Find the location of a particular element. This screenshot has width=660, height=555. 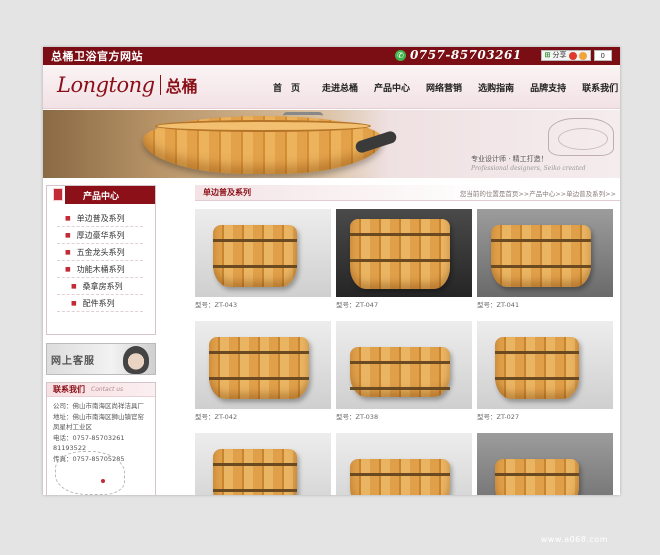

product-model: 型号：ZT-047 is located at coordinates (357, 305).